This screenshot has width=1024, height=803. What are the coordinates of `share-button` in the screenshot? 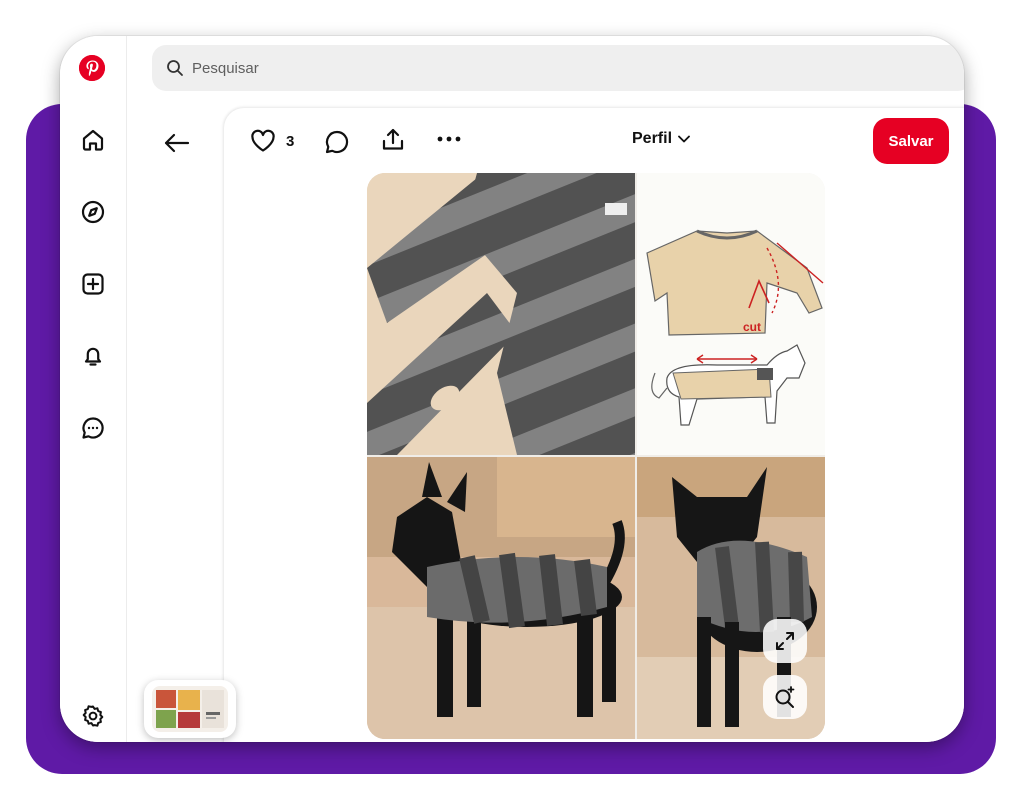 It's located at (393, 140).